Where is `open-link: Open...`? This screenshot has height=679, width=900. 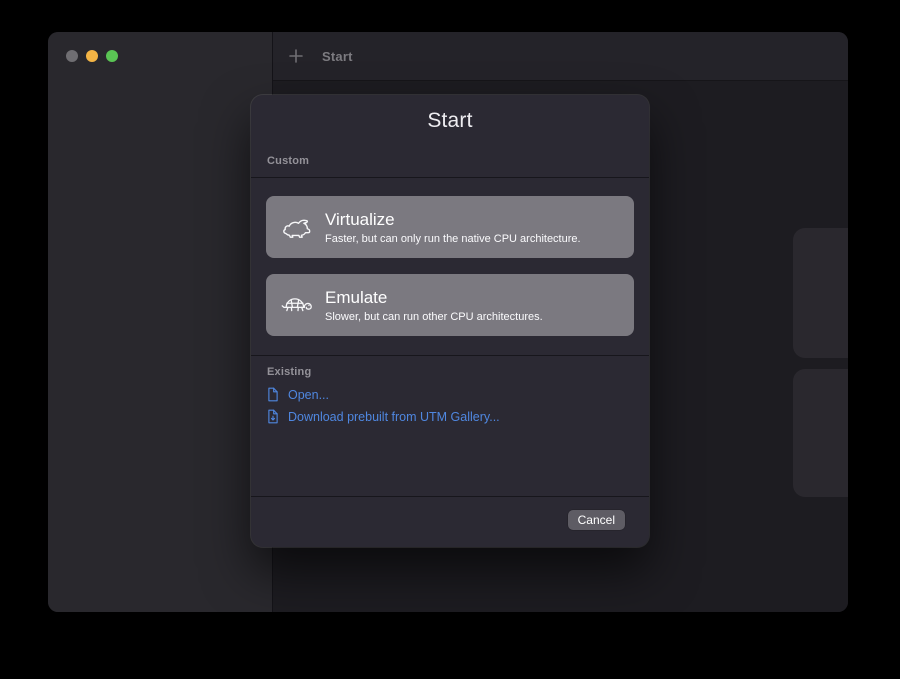 open-link: Open... is located at coordinates (298, 394).